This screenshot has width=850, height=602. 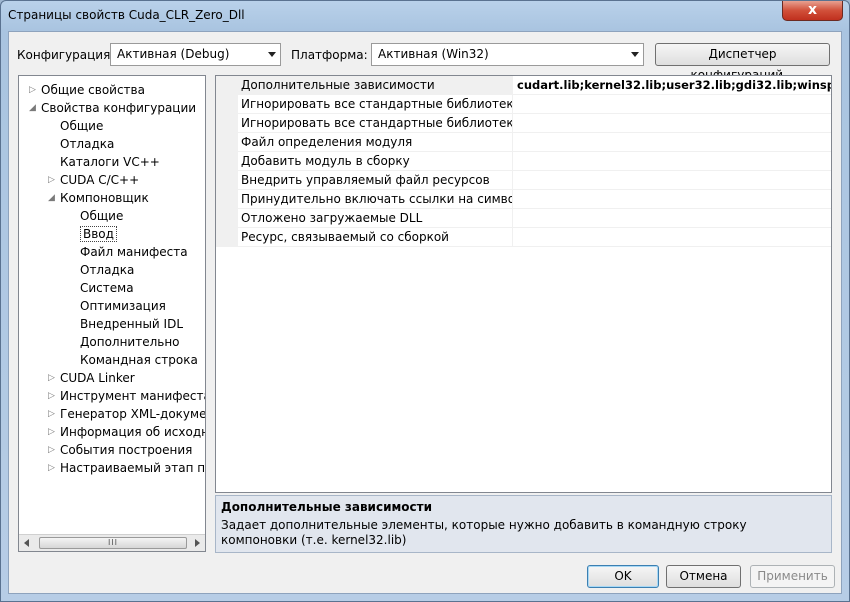 I want to click on tree-item-label: Компоновщик, so click(x=104, y=198).